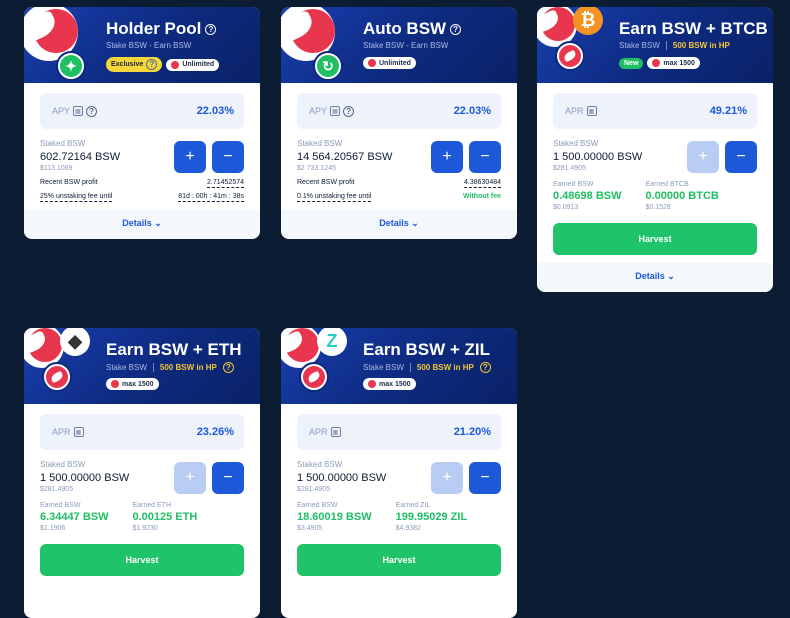 This screenshot has height=618, width=790. I want to click on profit-value: 4.38630484, so click(482, 183).